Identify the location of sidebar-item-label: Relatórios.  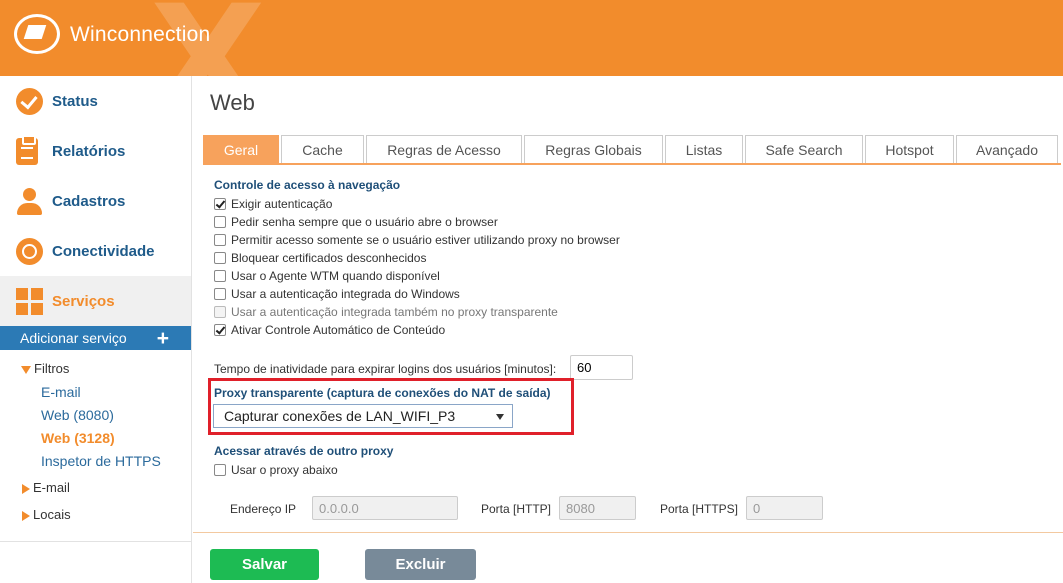
(89, 151).